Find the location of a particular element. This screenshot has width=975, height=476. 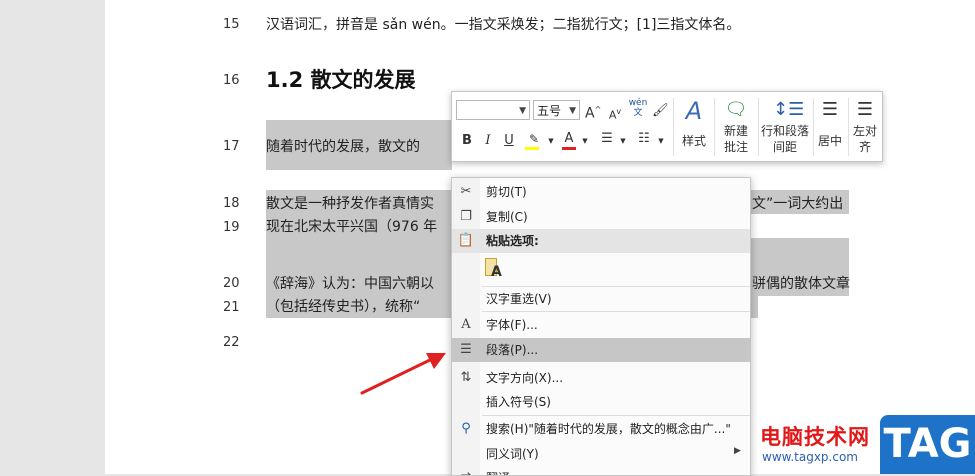

italic-button: I is located at coordinates (488, 141).